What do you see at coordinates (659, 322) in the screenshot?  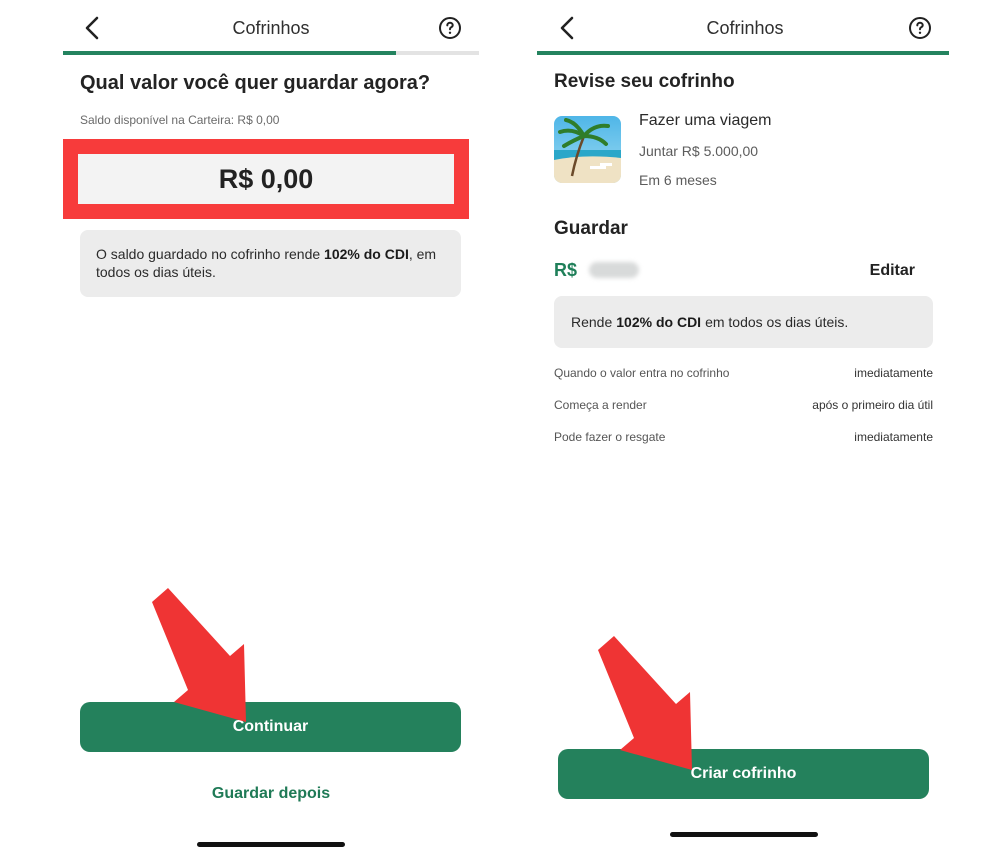 I see `rate-value: 102% do CDI` at bounding box center [659, 322].